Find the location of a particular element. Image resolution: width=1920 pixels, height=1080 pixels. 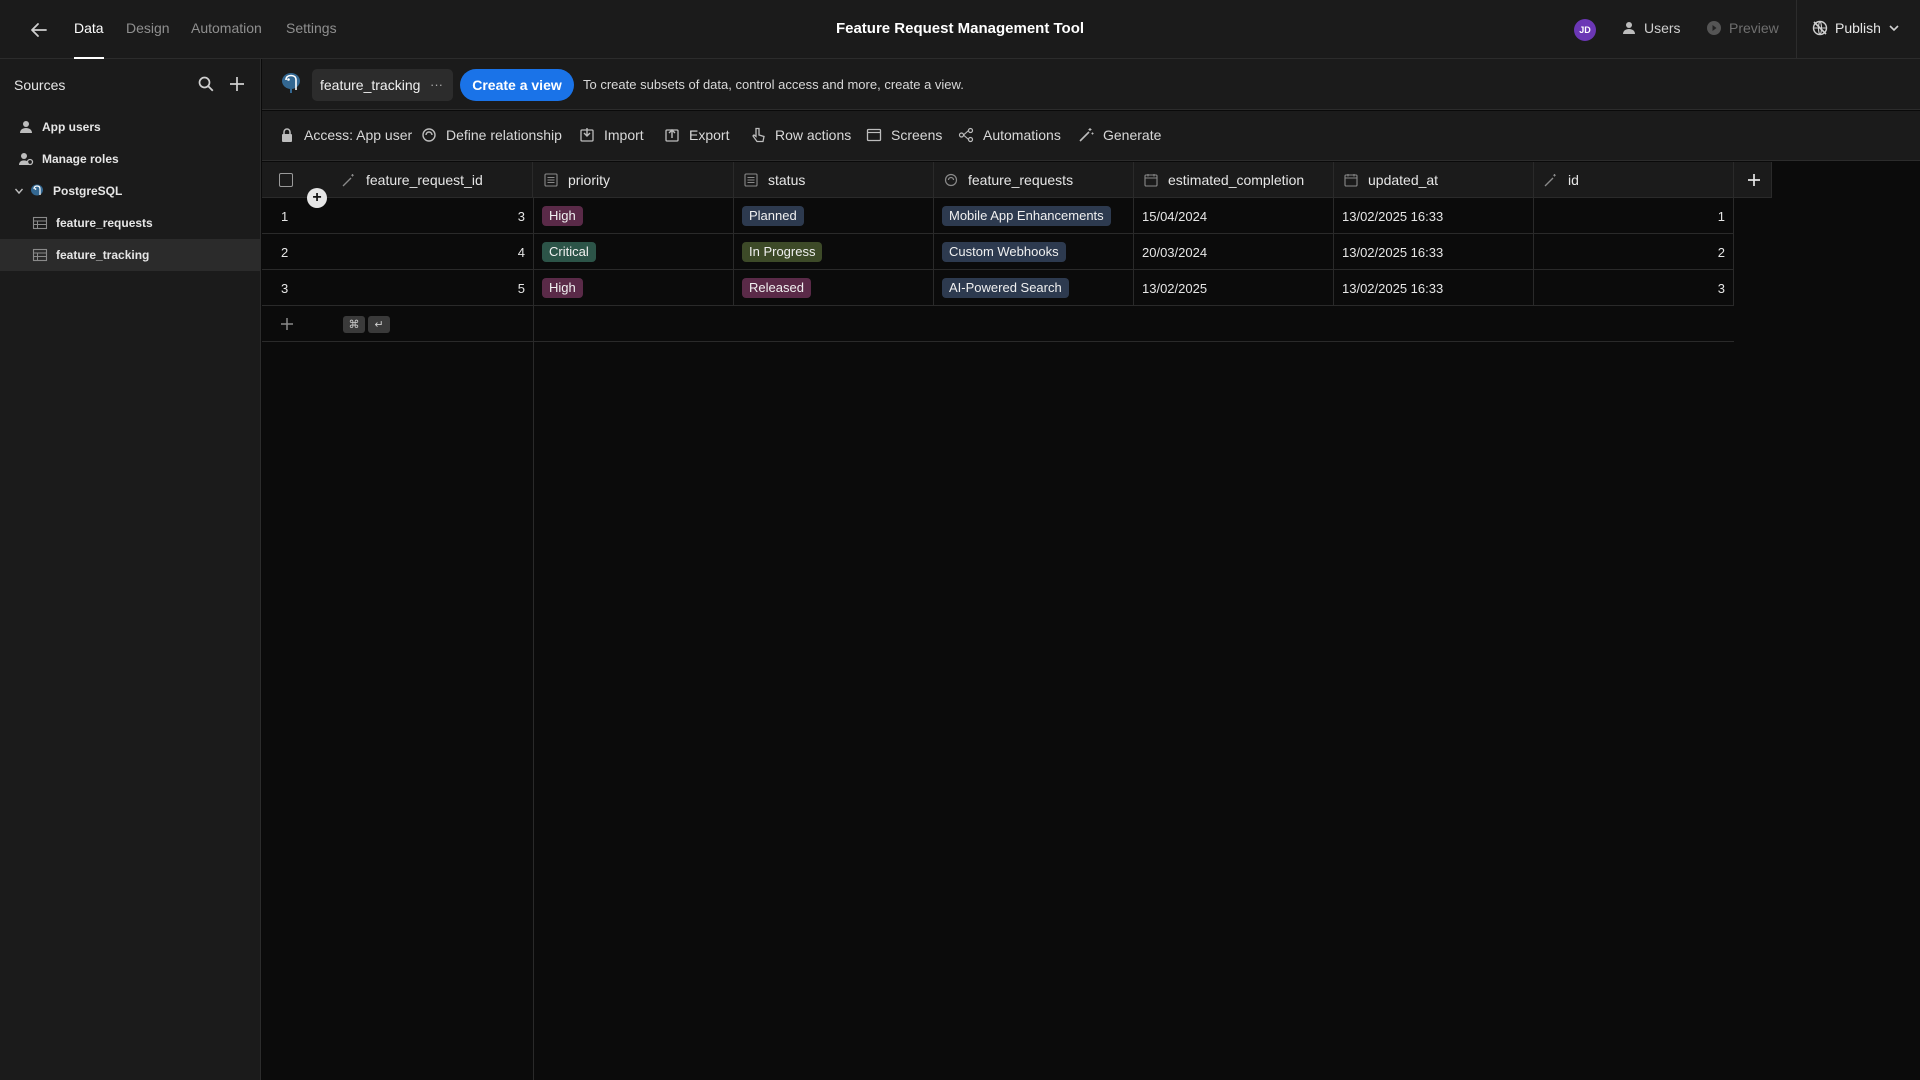

priority-badge: High is located at coordinates (562, 288).